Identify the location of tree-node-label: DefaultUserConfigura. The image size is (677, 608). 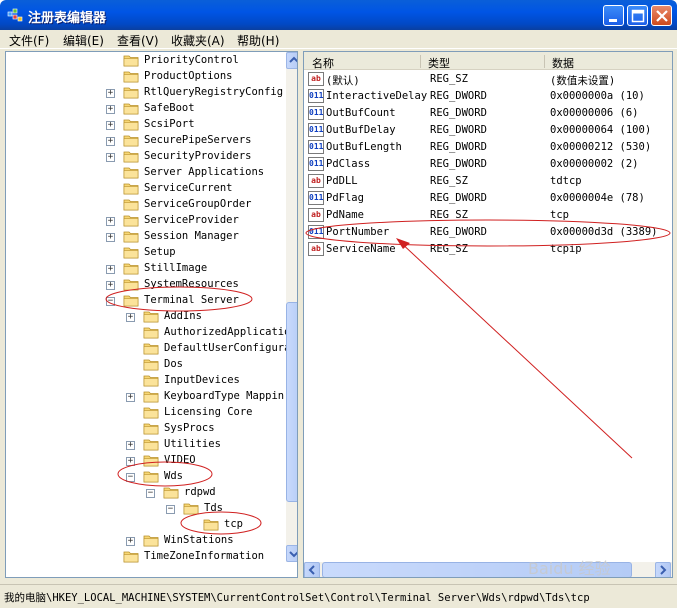
(227, 348).